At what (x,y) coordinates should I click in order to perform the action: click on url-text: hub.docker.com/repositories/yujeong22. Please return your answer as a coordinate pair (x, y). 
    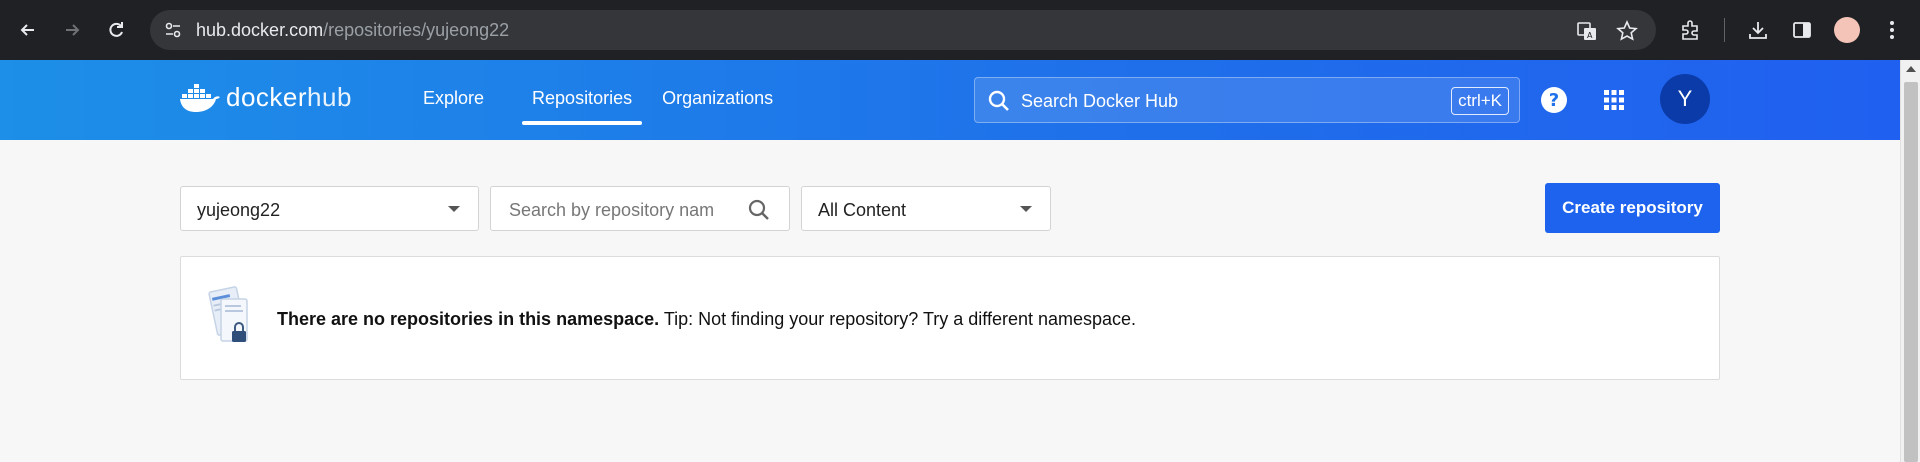
    Looking at the image, I should click on (352, 30).